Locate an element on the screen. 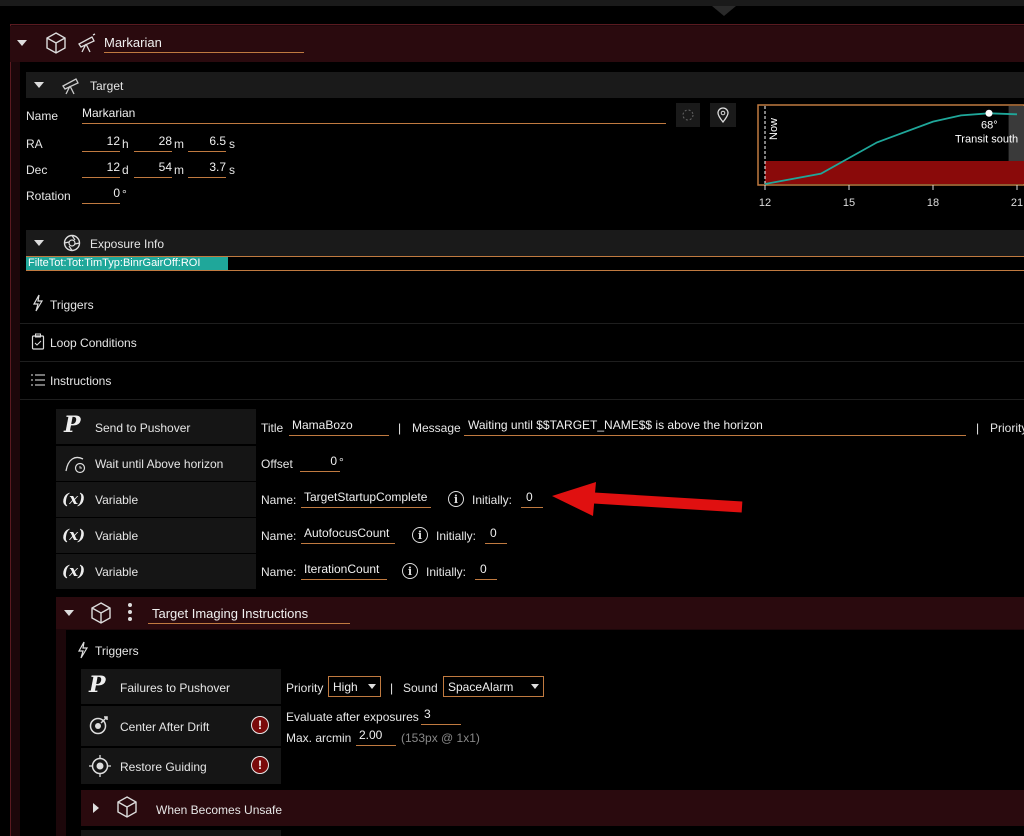 This screenshot has height=836, width=1024. dec-seconds-field: 3.7 is located at coordinates (207, 169).